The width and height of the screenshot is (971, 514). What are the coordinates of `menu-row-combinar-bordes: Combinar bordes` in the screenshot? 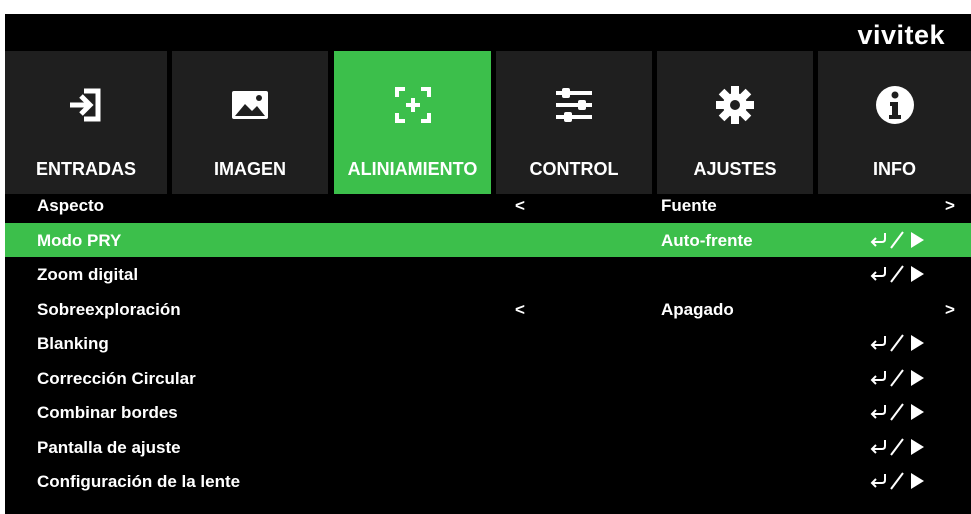 It's located at (488, 412).